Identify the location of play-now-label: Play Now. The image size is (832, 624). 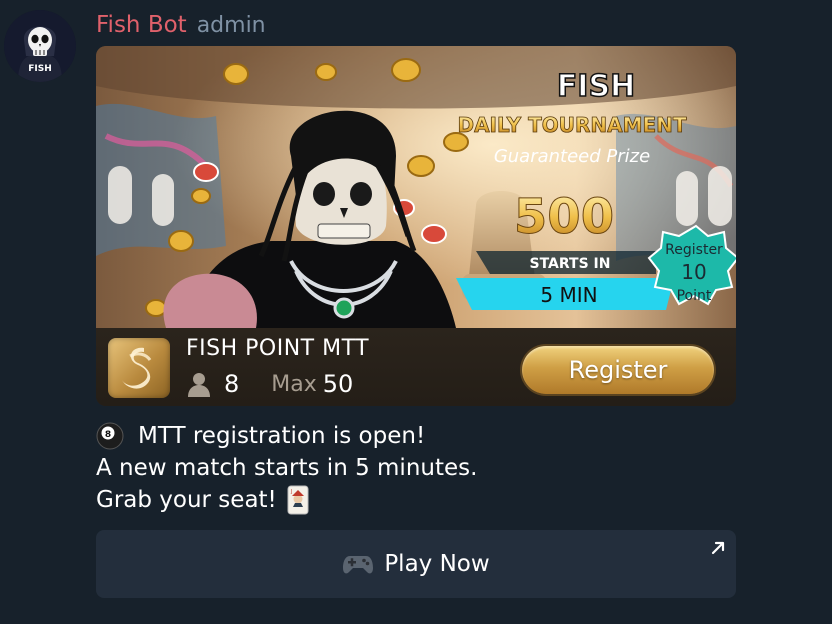
(437, 564).